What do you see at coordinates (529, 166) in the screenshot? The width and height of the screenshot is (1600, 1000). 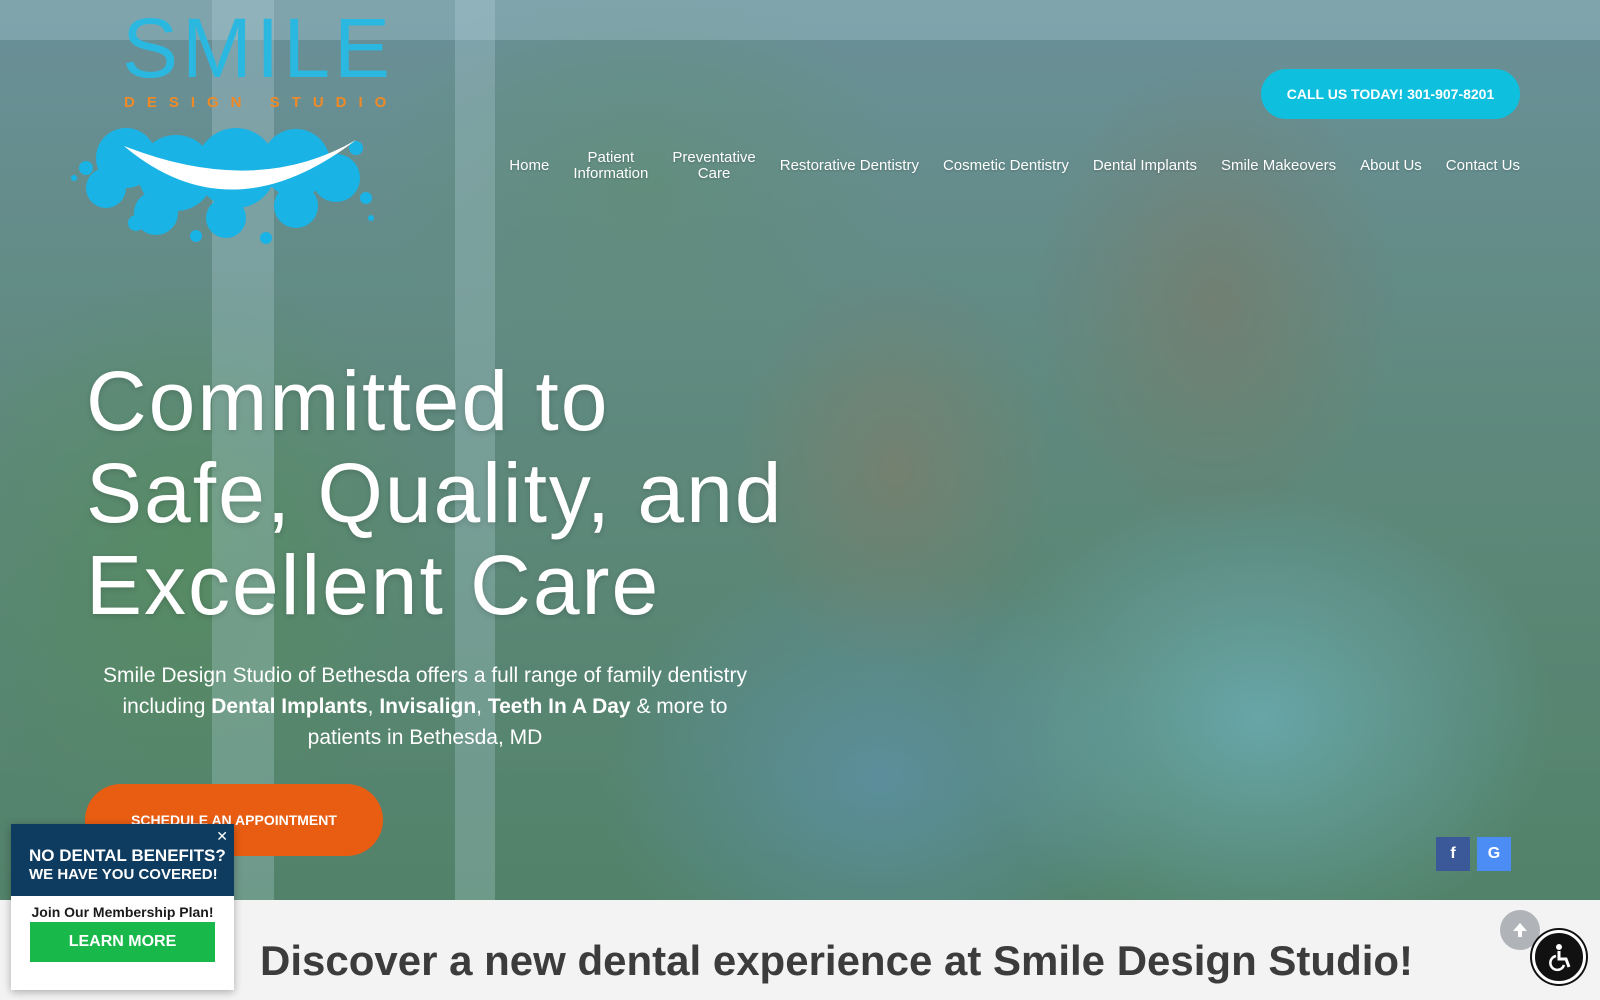 I see `nav-item-home: Home` at bounding box center [529, 166].